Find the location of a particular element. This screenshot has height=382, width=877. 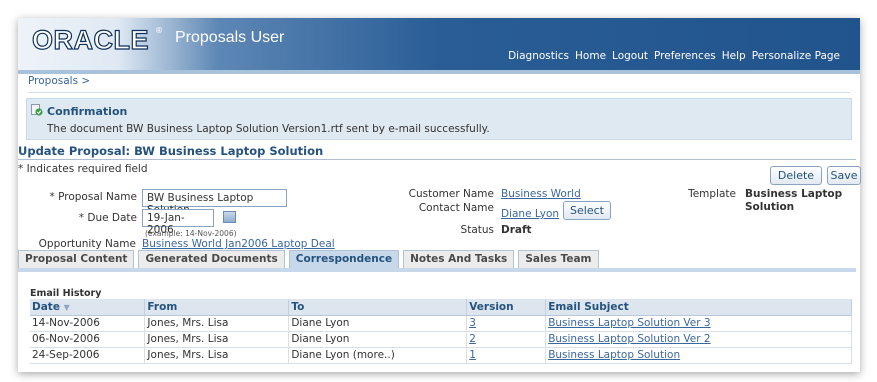

save-button: Save is located at coordinates (844, 175).